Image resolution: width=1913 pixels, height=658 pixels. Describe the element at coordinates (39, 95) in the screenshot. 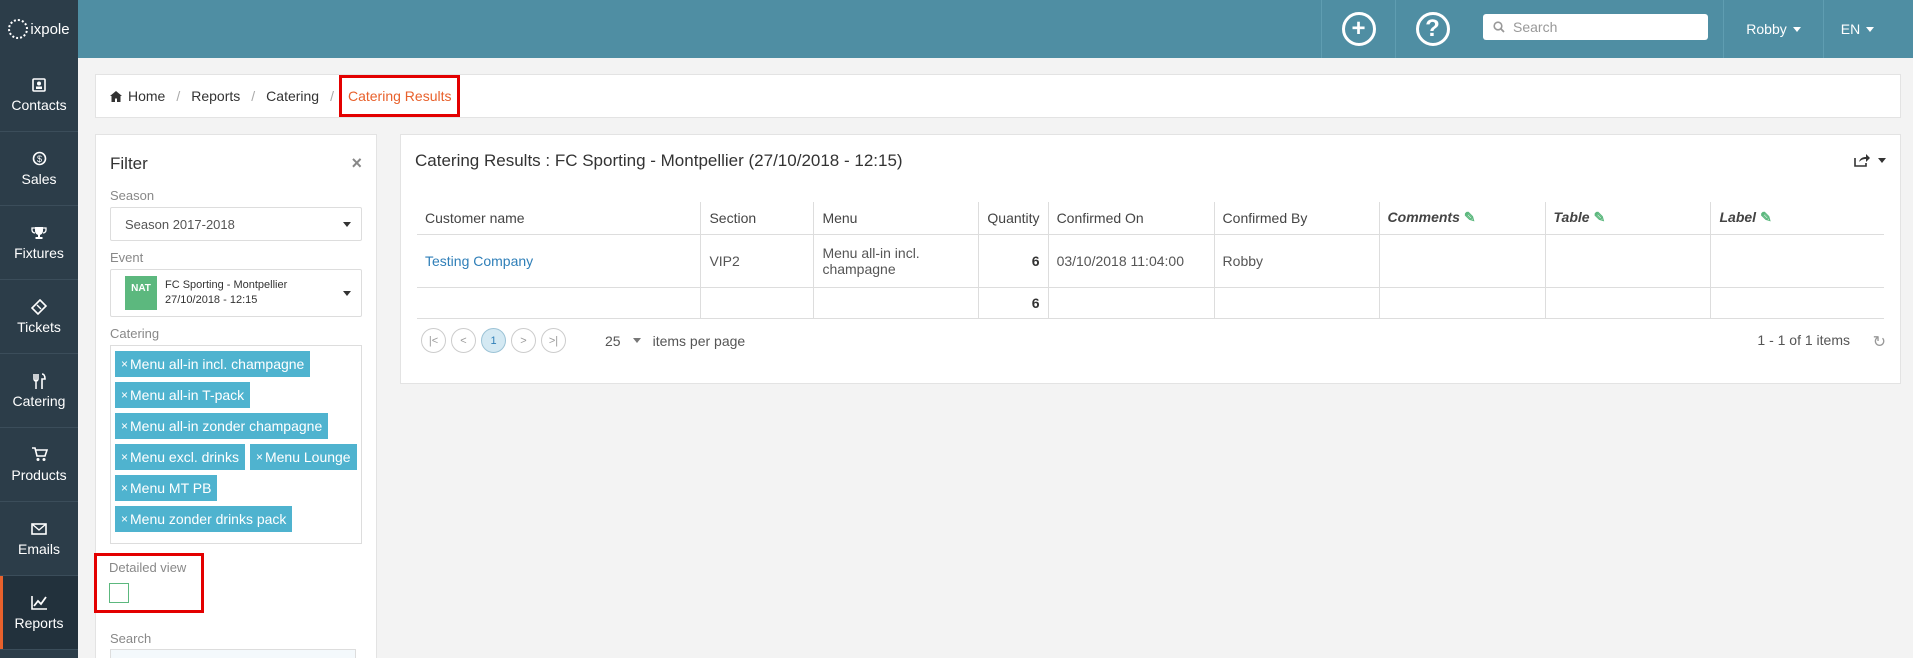

I see `sidebar-item-contacts: Contacts` at that location.